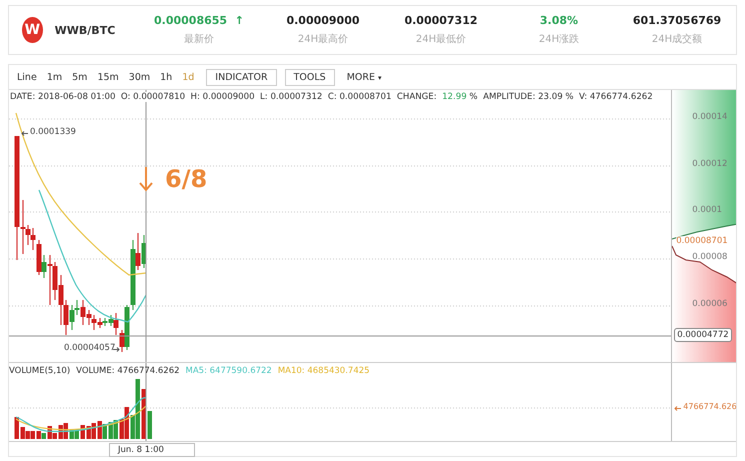 The image size is (745, 461). I want to click on y-axis-label: 0.0001, so click(707, 210).